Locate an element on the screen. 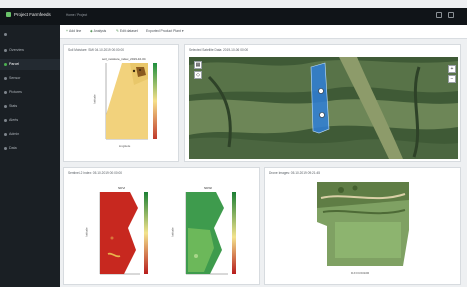  sidebar-toggle is located at coordinates (30, 34).